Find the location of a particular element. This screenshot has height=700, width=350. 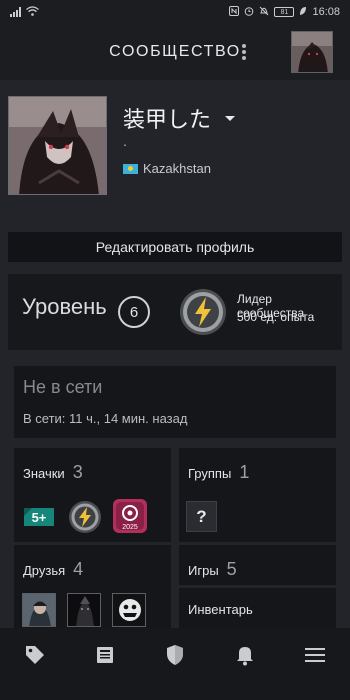

level-value: 6 is located at coordinates (134, 312).